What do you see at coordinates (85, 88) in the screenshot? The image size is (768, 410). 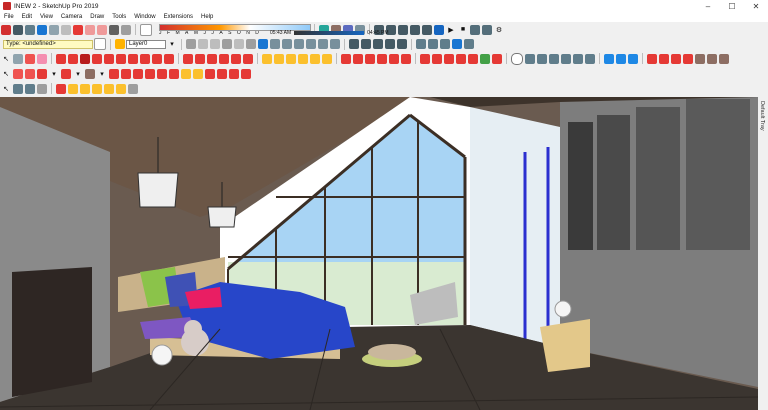 I see `measure-icon` at bounding box center [85, 88].